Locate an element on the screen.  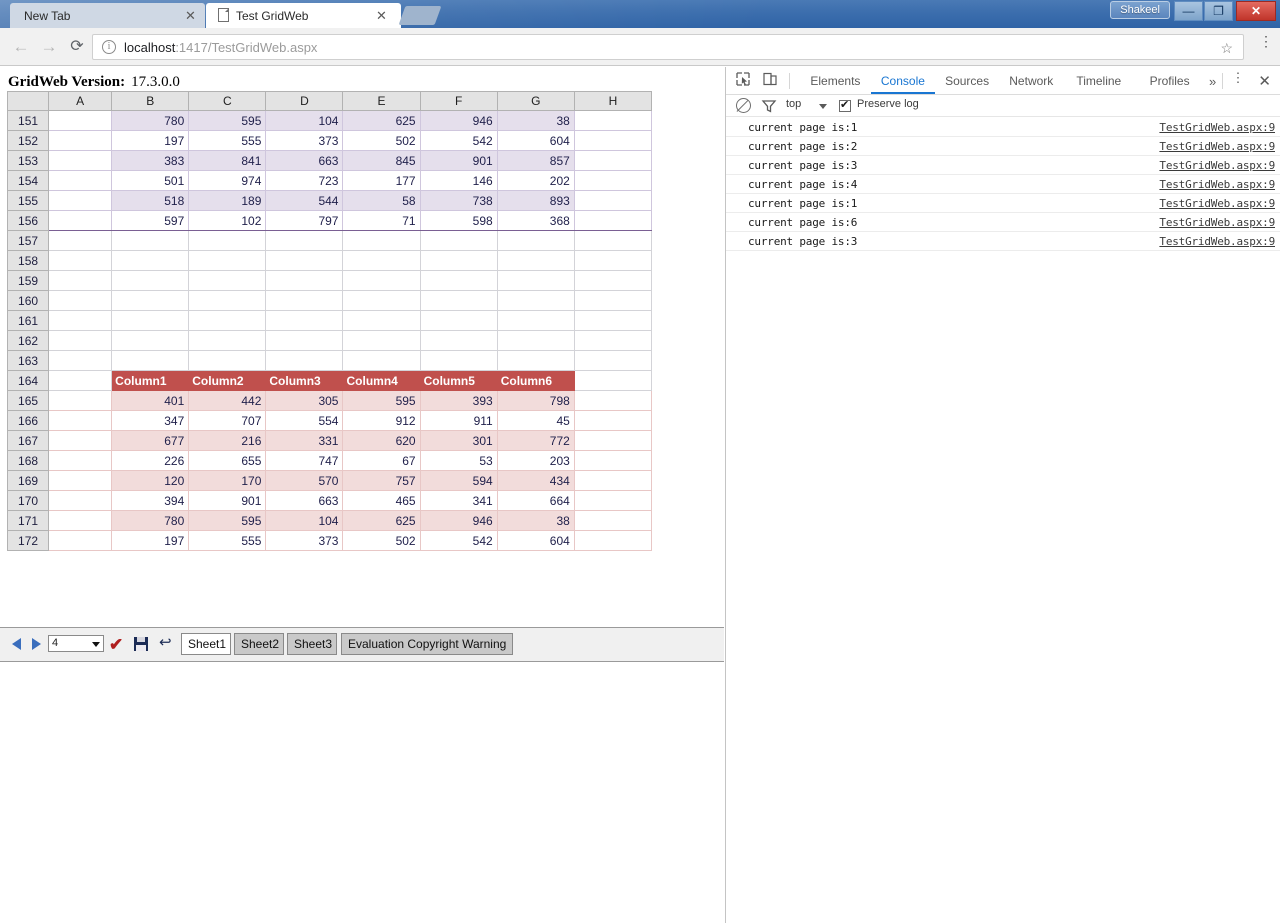
grid-cell: 305 is located at coordinates (304, 400).